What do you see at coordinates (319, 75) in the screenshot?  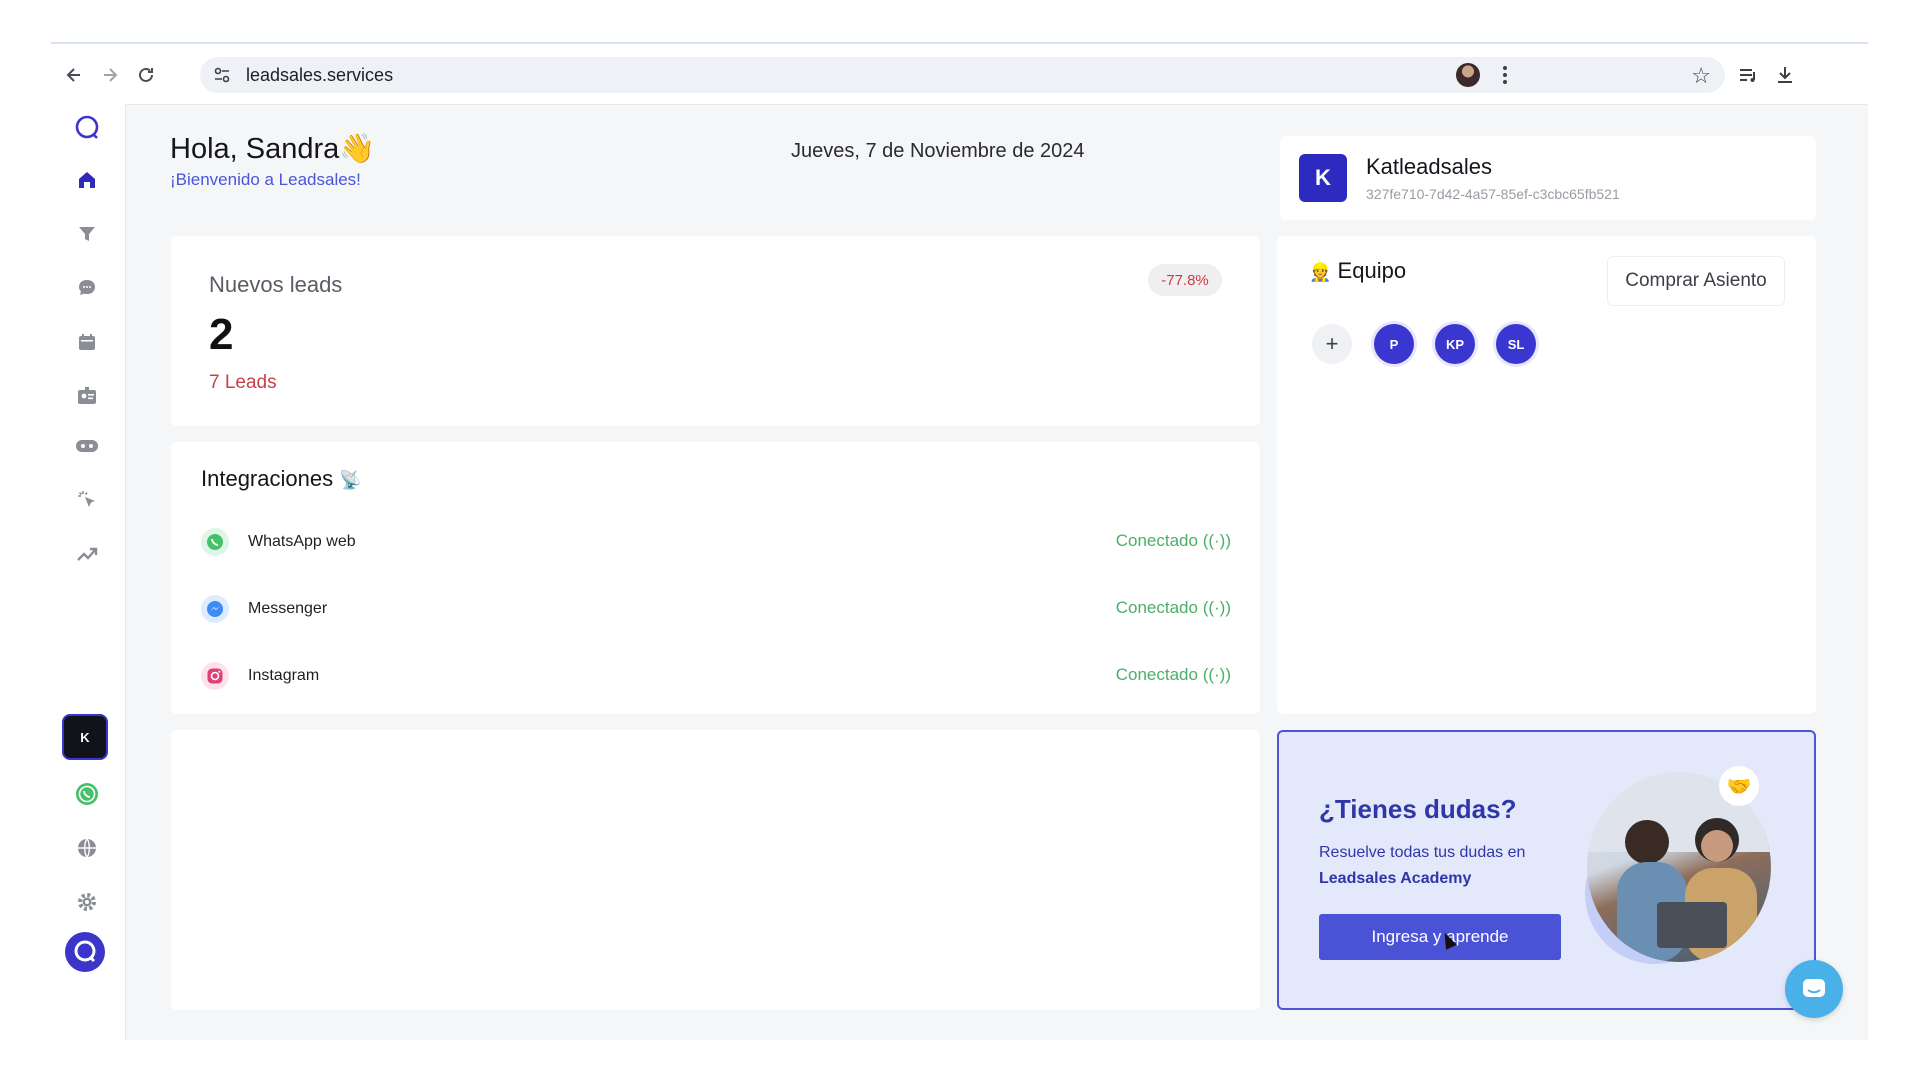 I see `url-text: leadsales.services` at bounding box center [319, 75].